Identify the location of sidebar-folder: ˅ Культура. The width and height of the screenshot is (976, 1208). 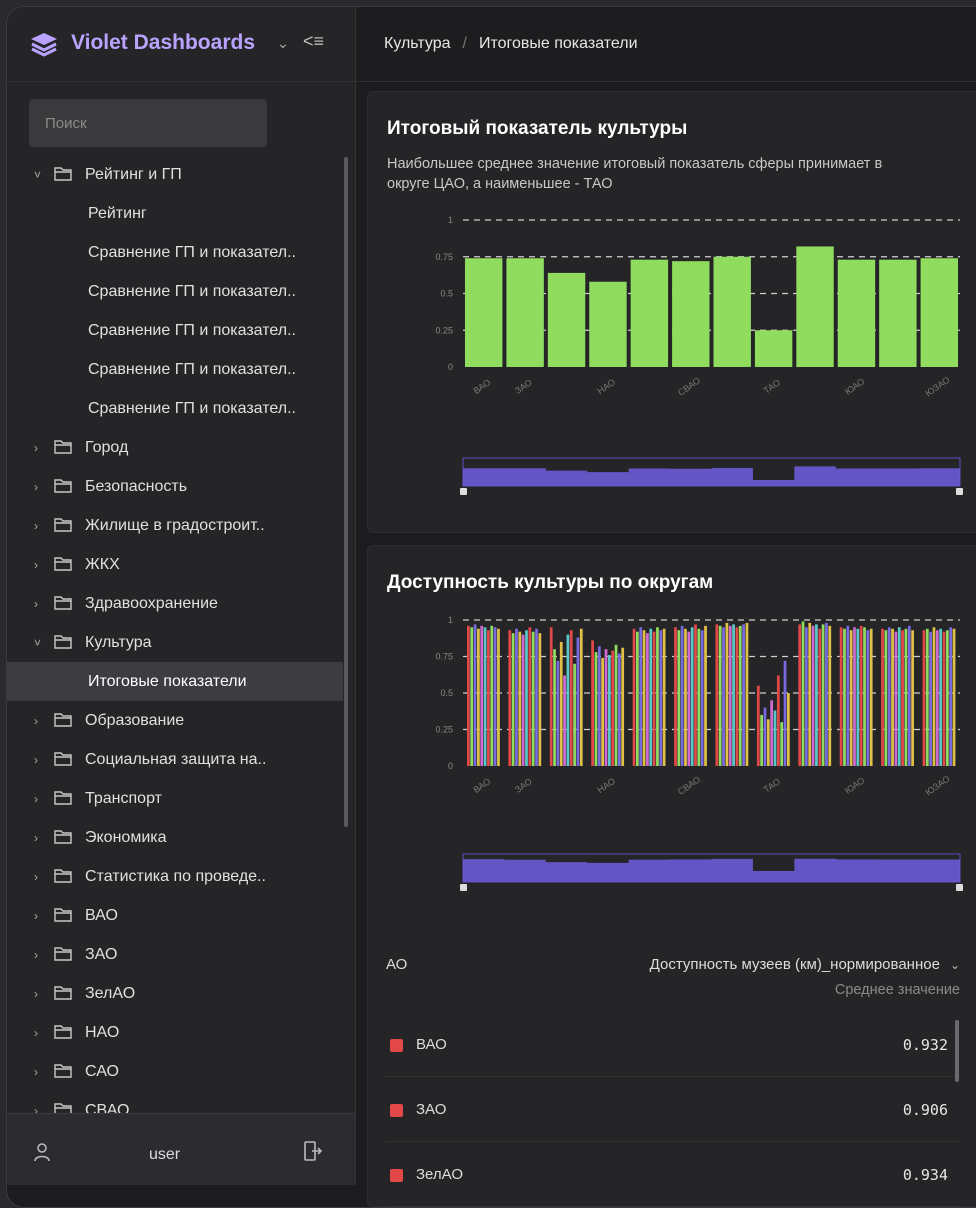
(175, 642).